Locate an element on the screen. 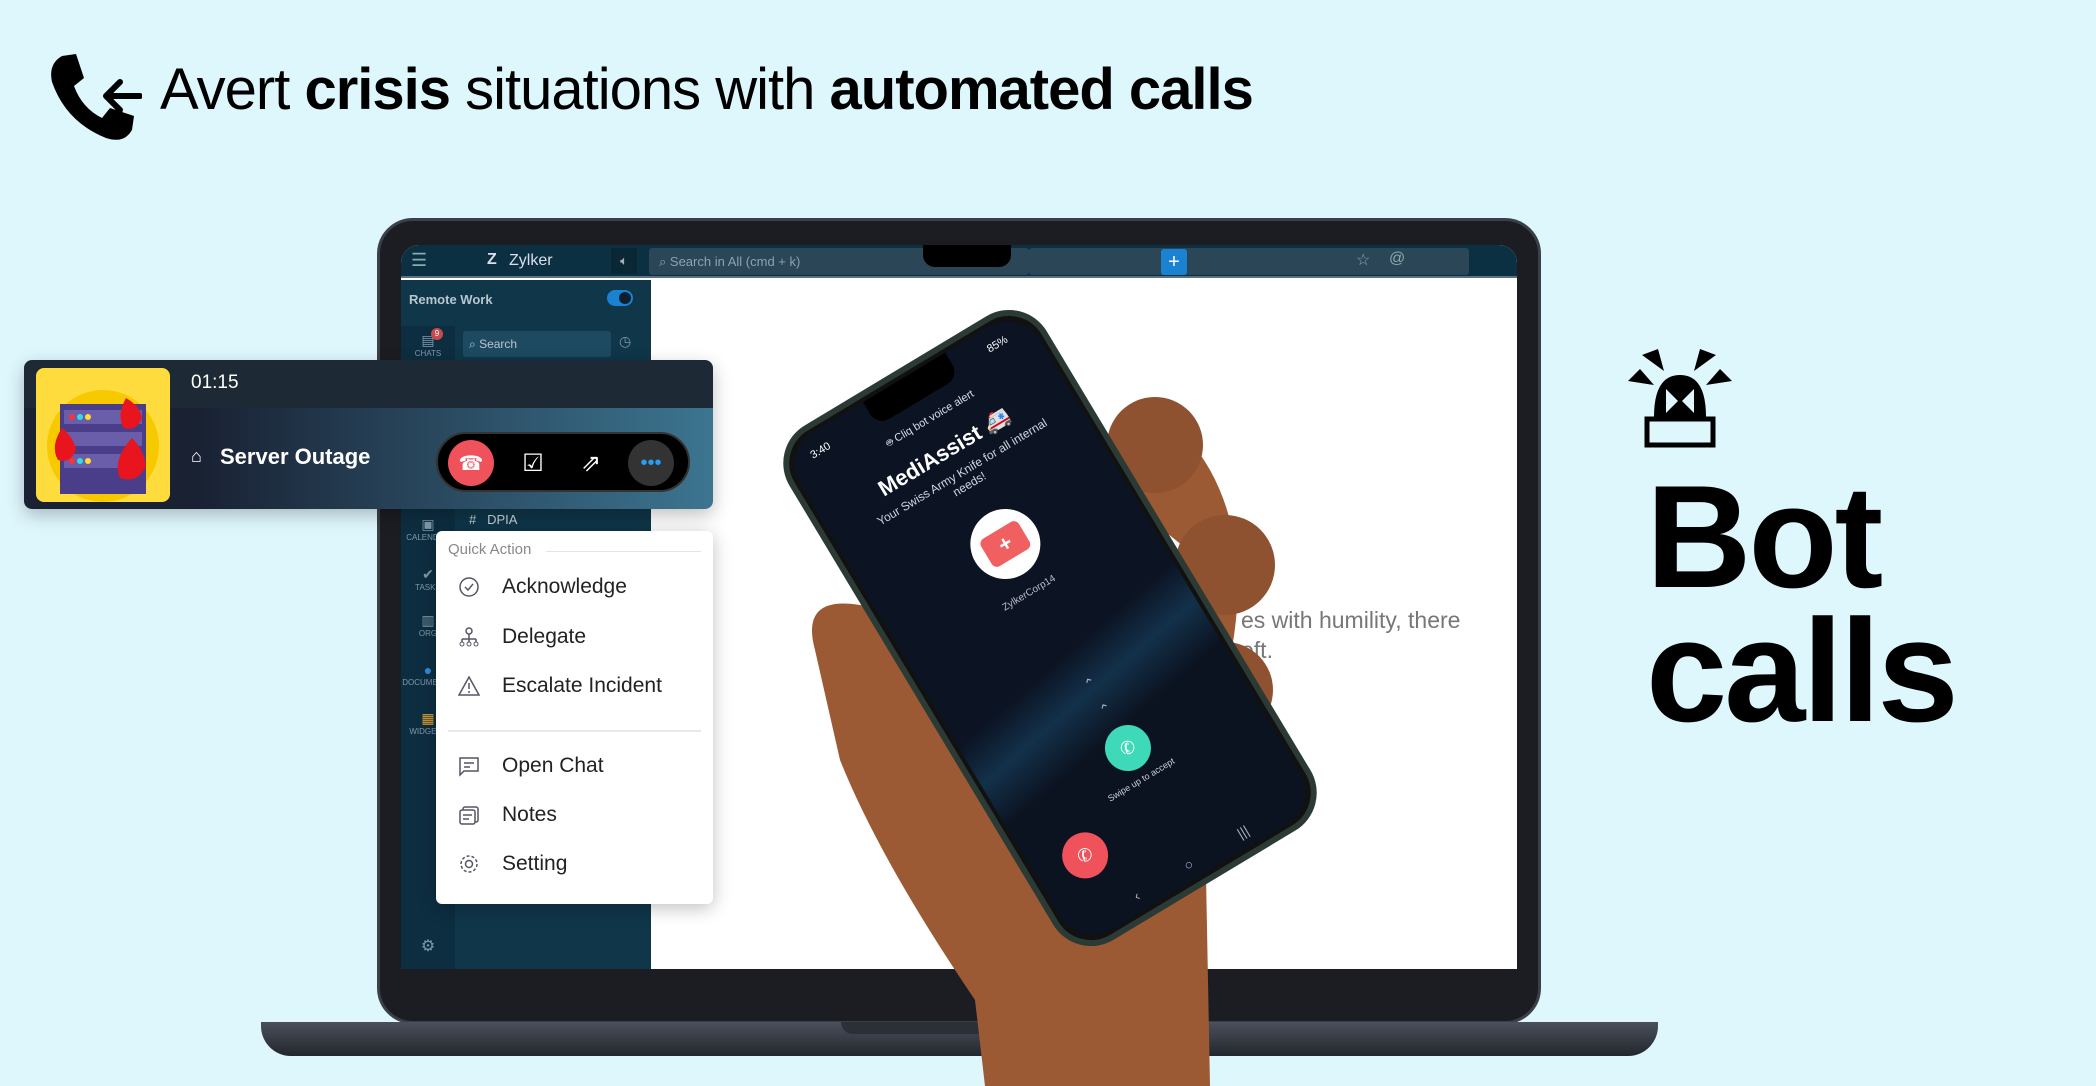 The height and width of the screenshot is (1086, 2096). first-aid-kit-icon: + is located at coordinates (1005, 544).